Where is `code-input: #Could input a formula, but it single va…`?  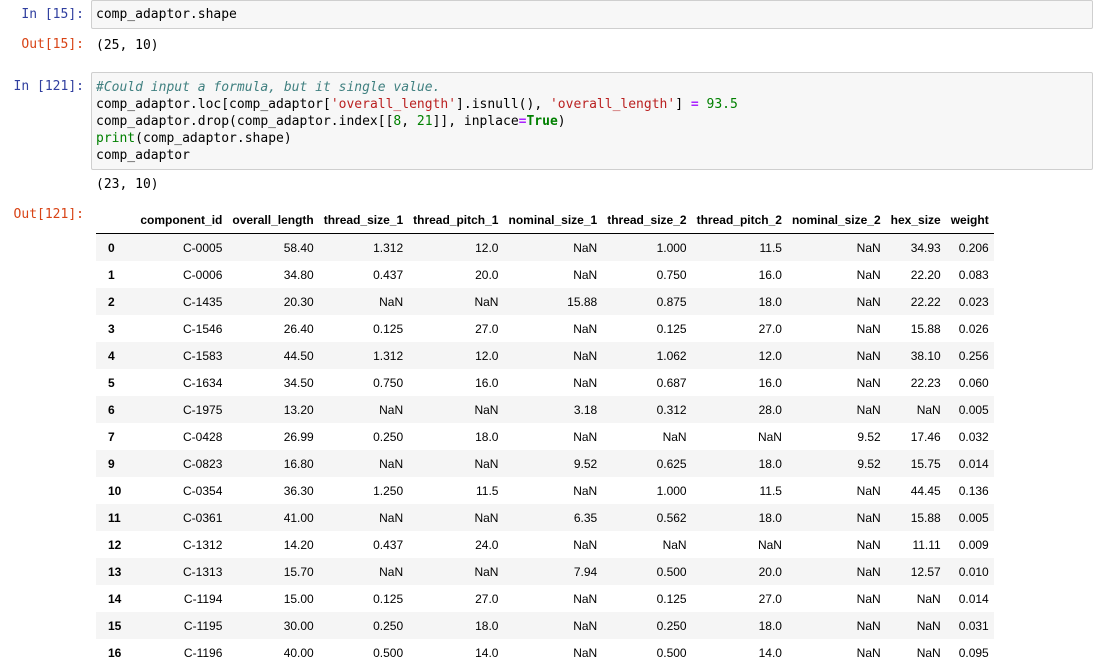
code-input: #Could input a formula, but it single va… is located at coordinates (592, 121).